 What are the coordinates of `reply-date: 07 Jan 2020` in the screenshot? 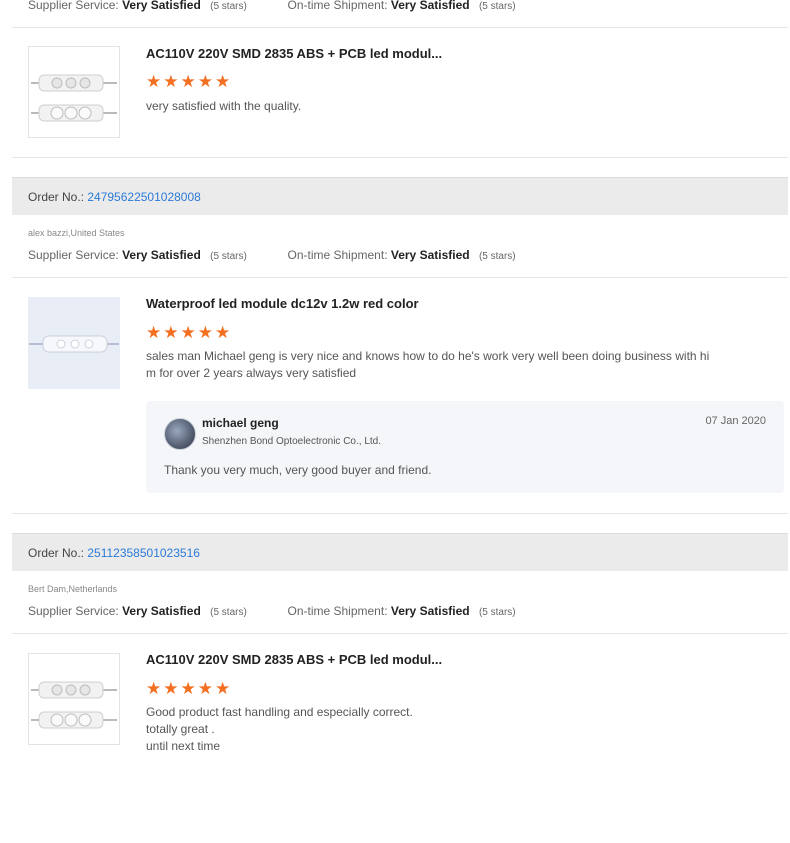 It's located at (735, 421).